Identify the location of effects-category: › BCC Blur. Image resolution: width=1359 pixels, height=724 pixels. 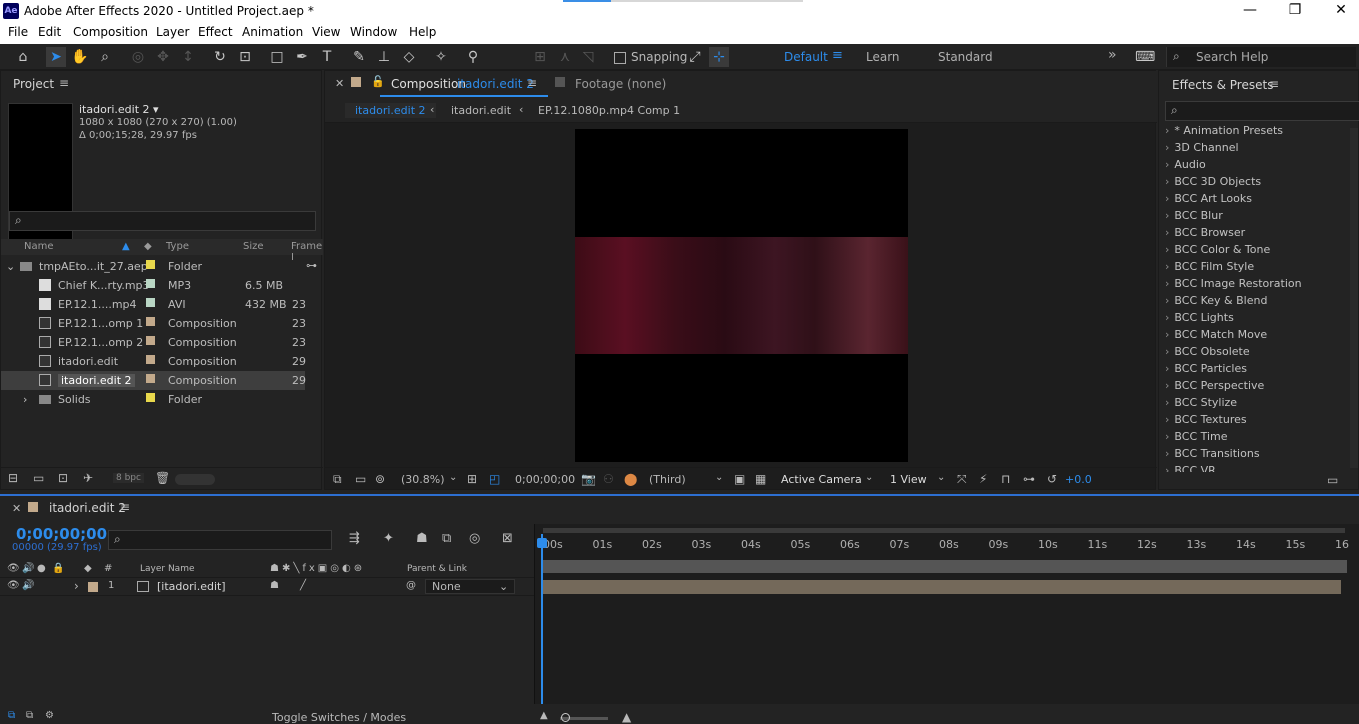
(1194, 215).